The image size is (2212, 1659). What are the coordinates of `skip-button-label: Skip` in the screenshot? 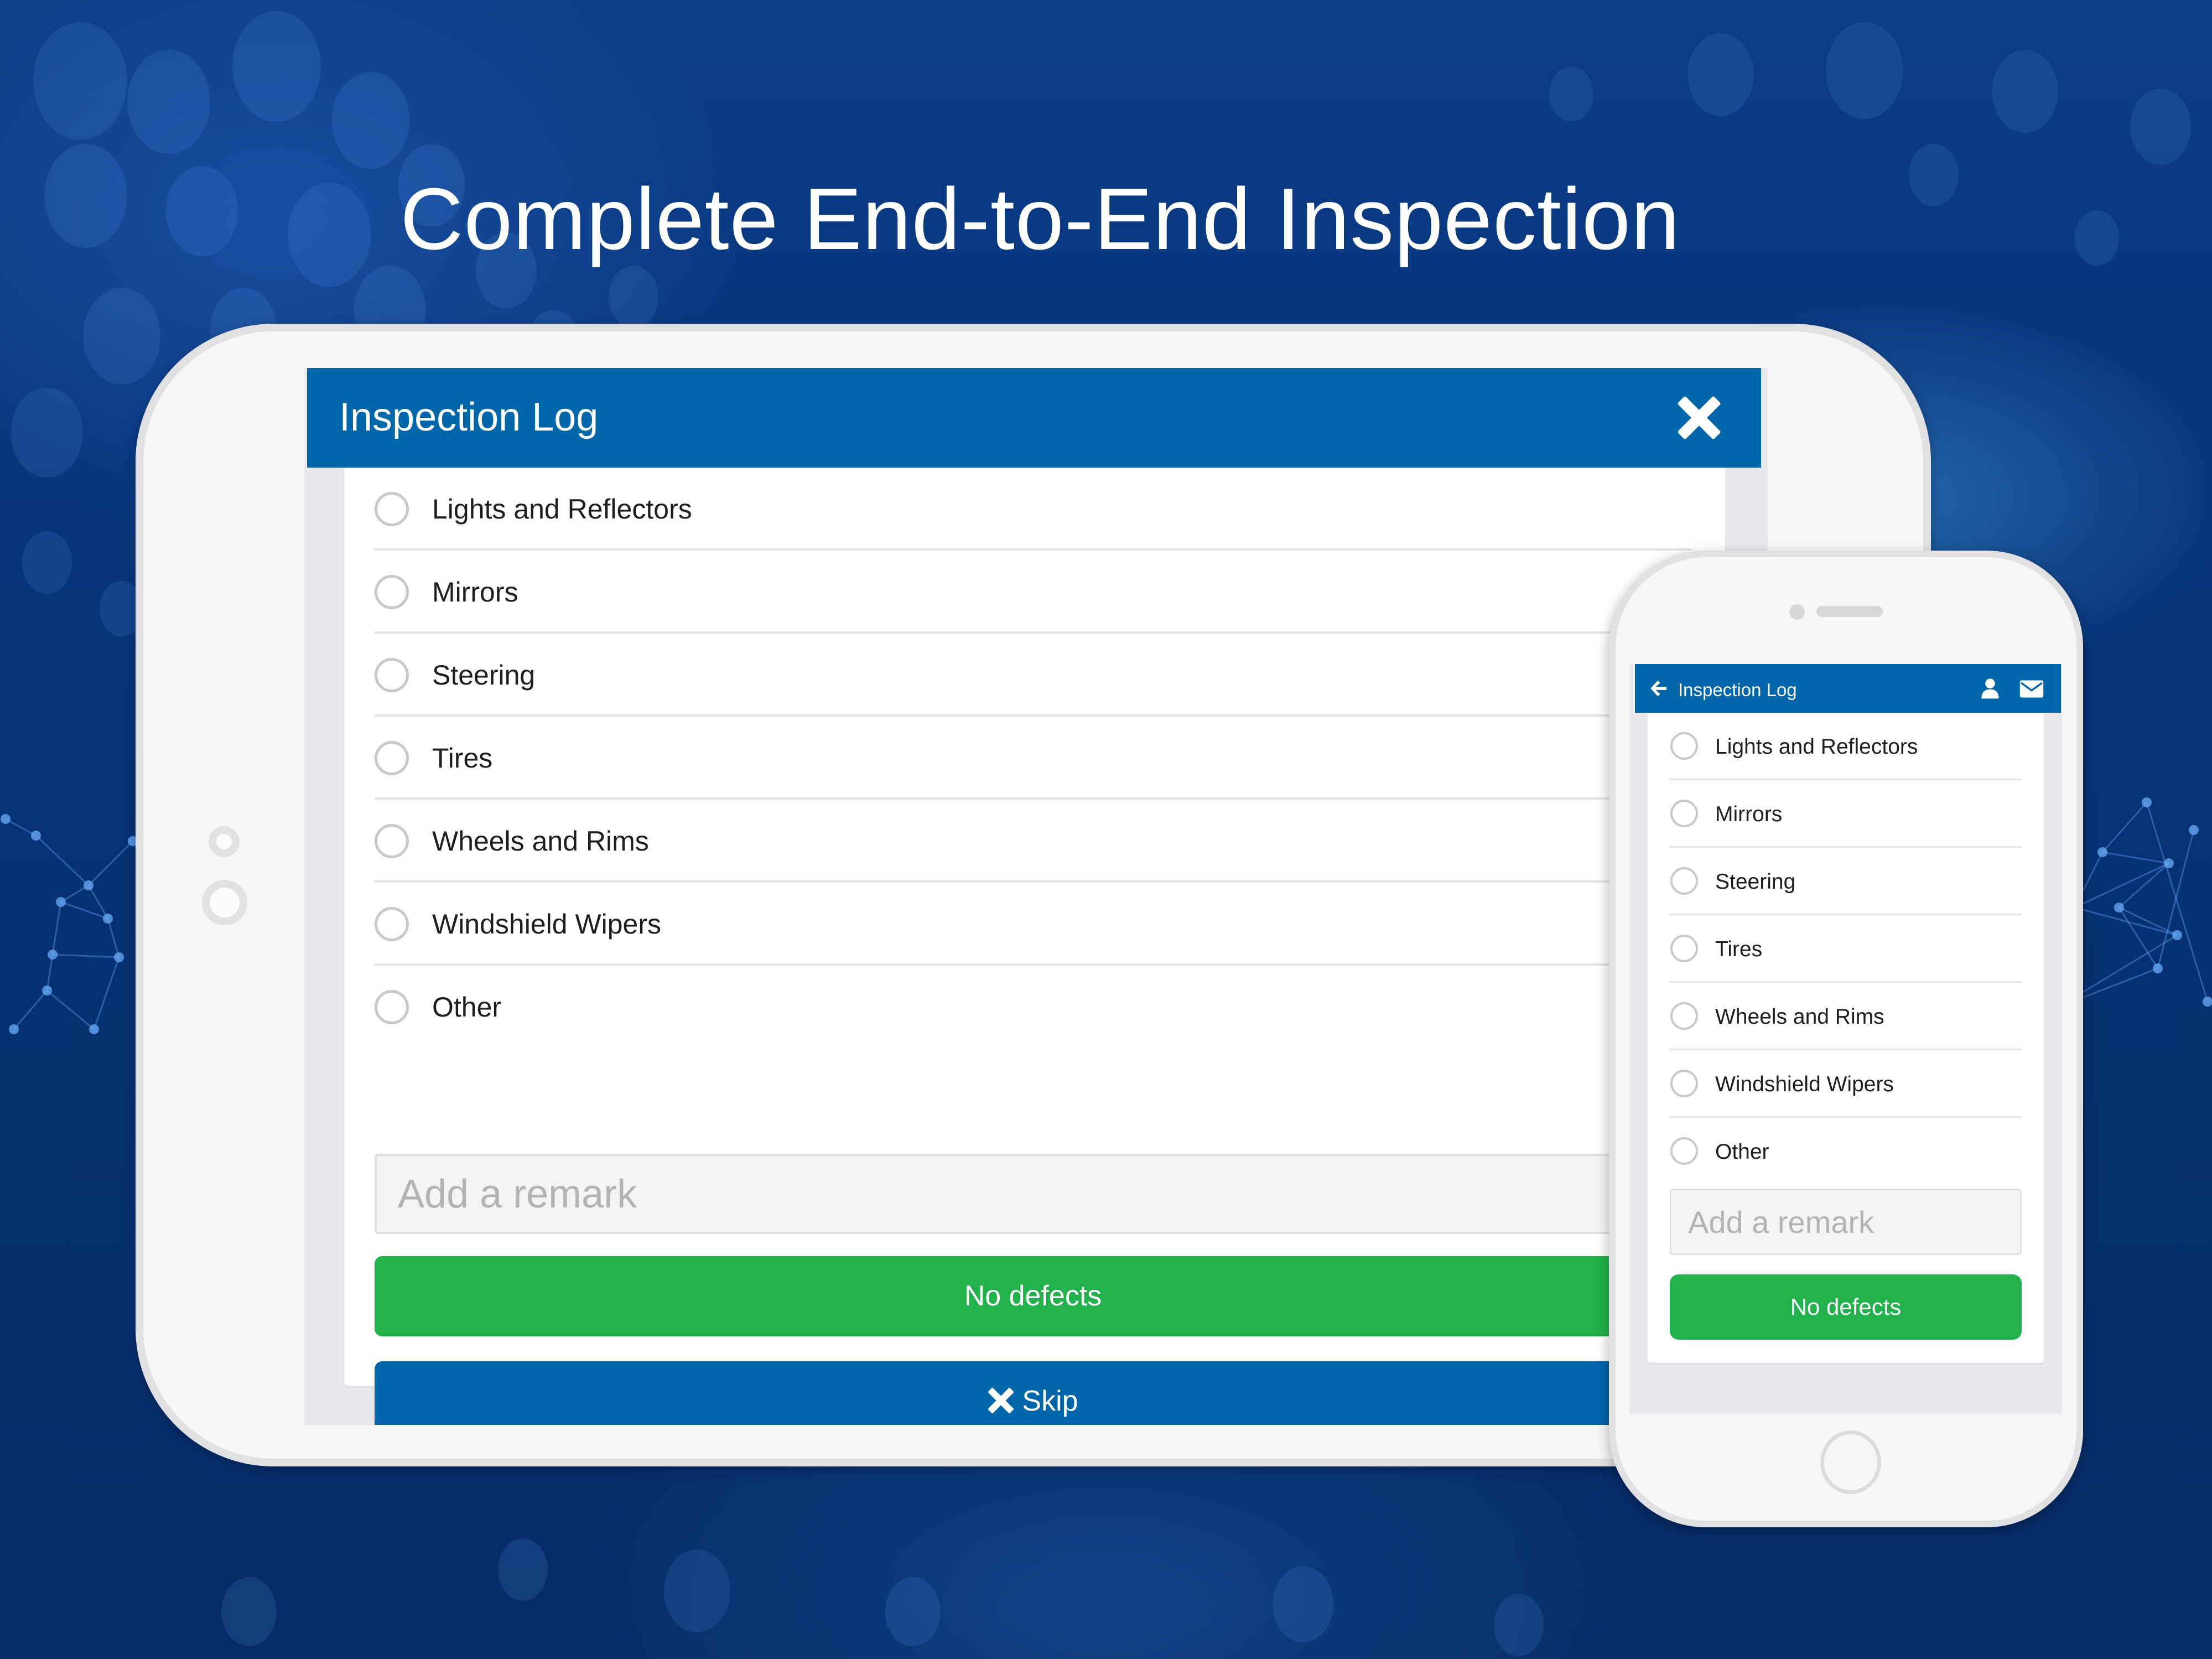 It's located at (1050, 1401).